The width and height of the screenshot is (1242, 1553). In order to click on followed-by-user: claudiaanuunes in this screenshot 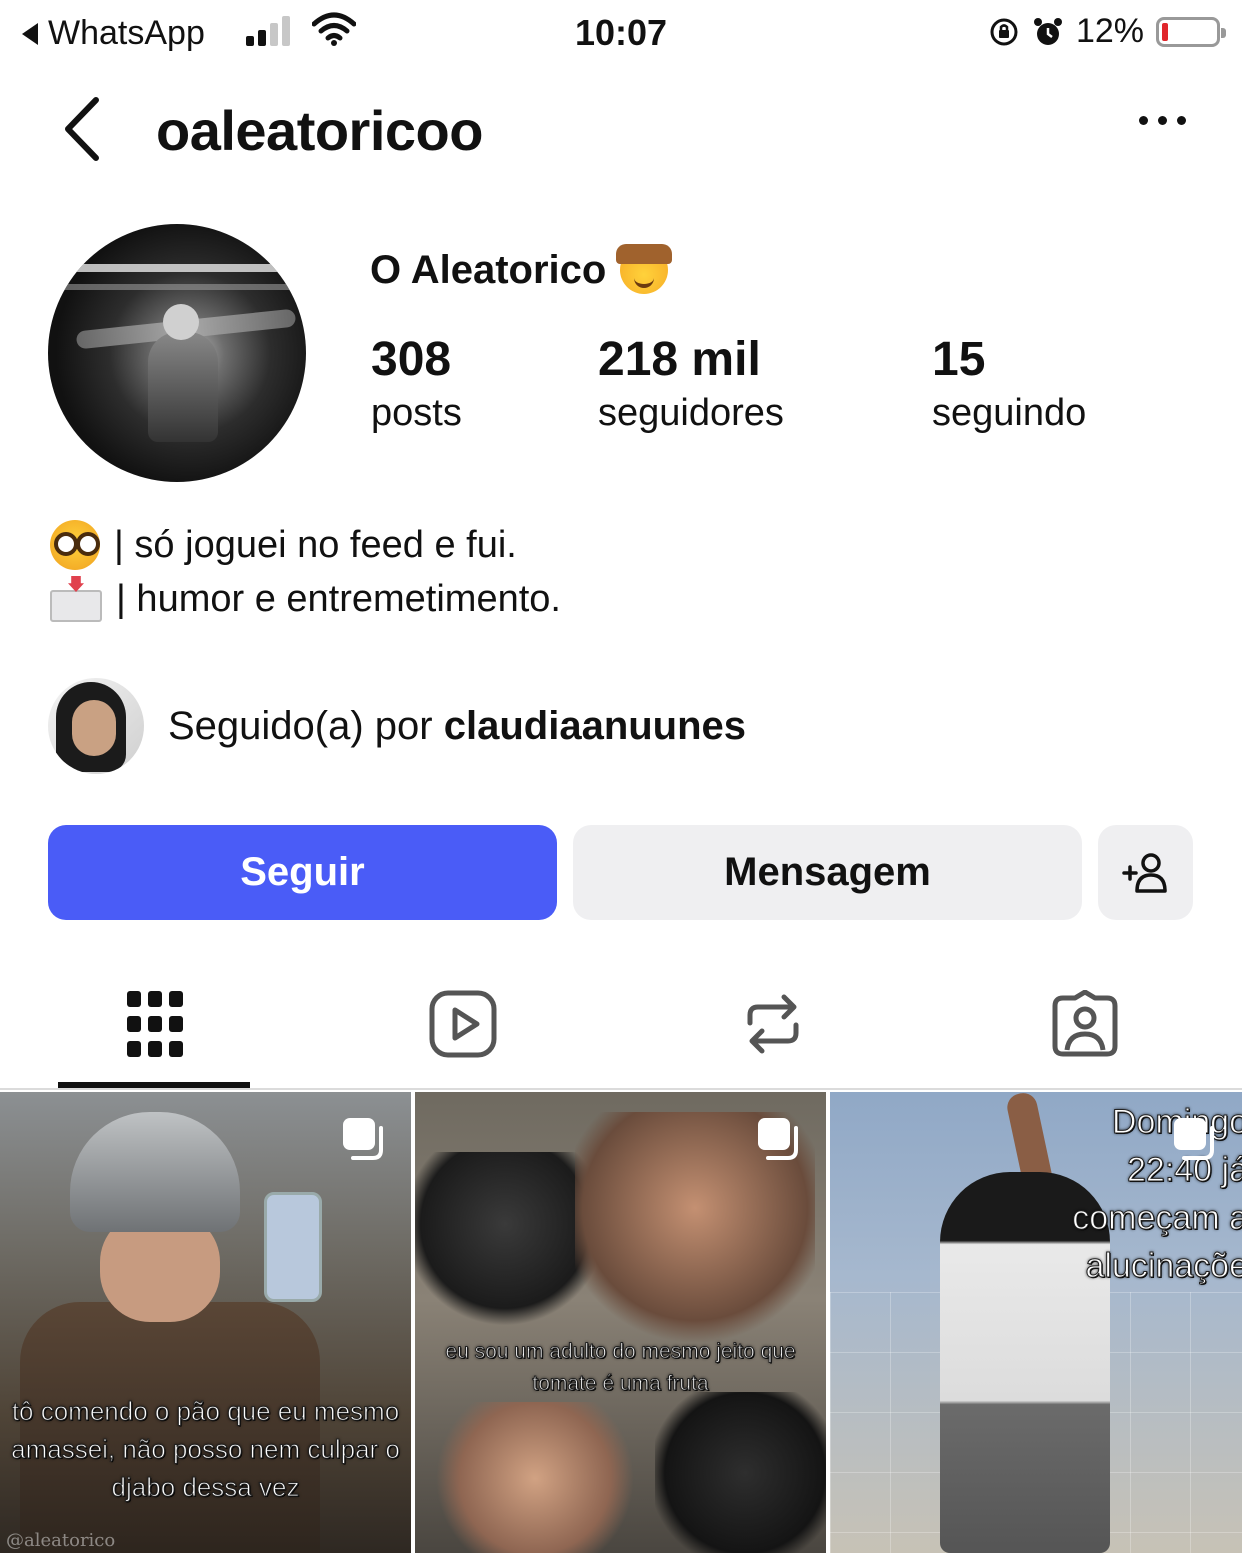, I will do `click(595, 725)`.